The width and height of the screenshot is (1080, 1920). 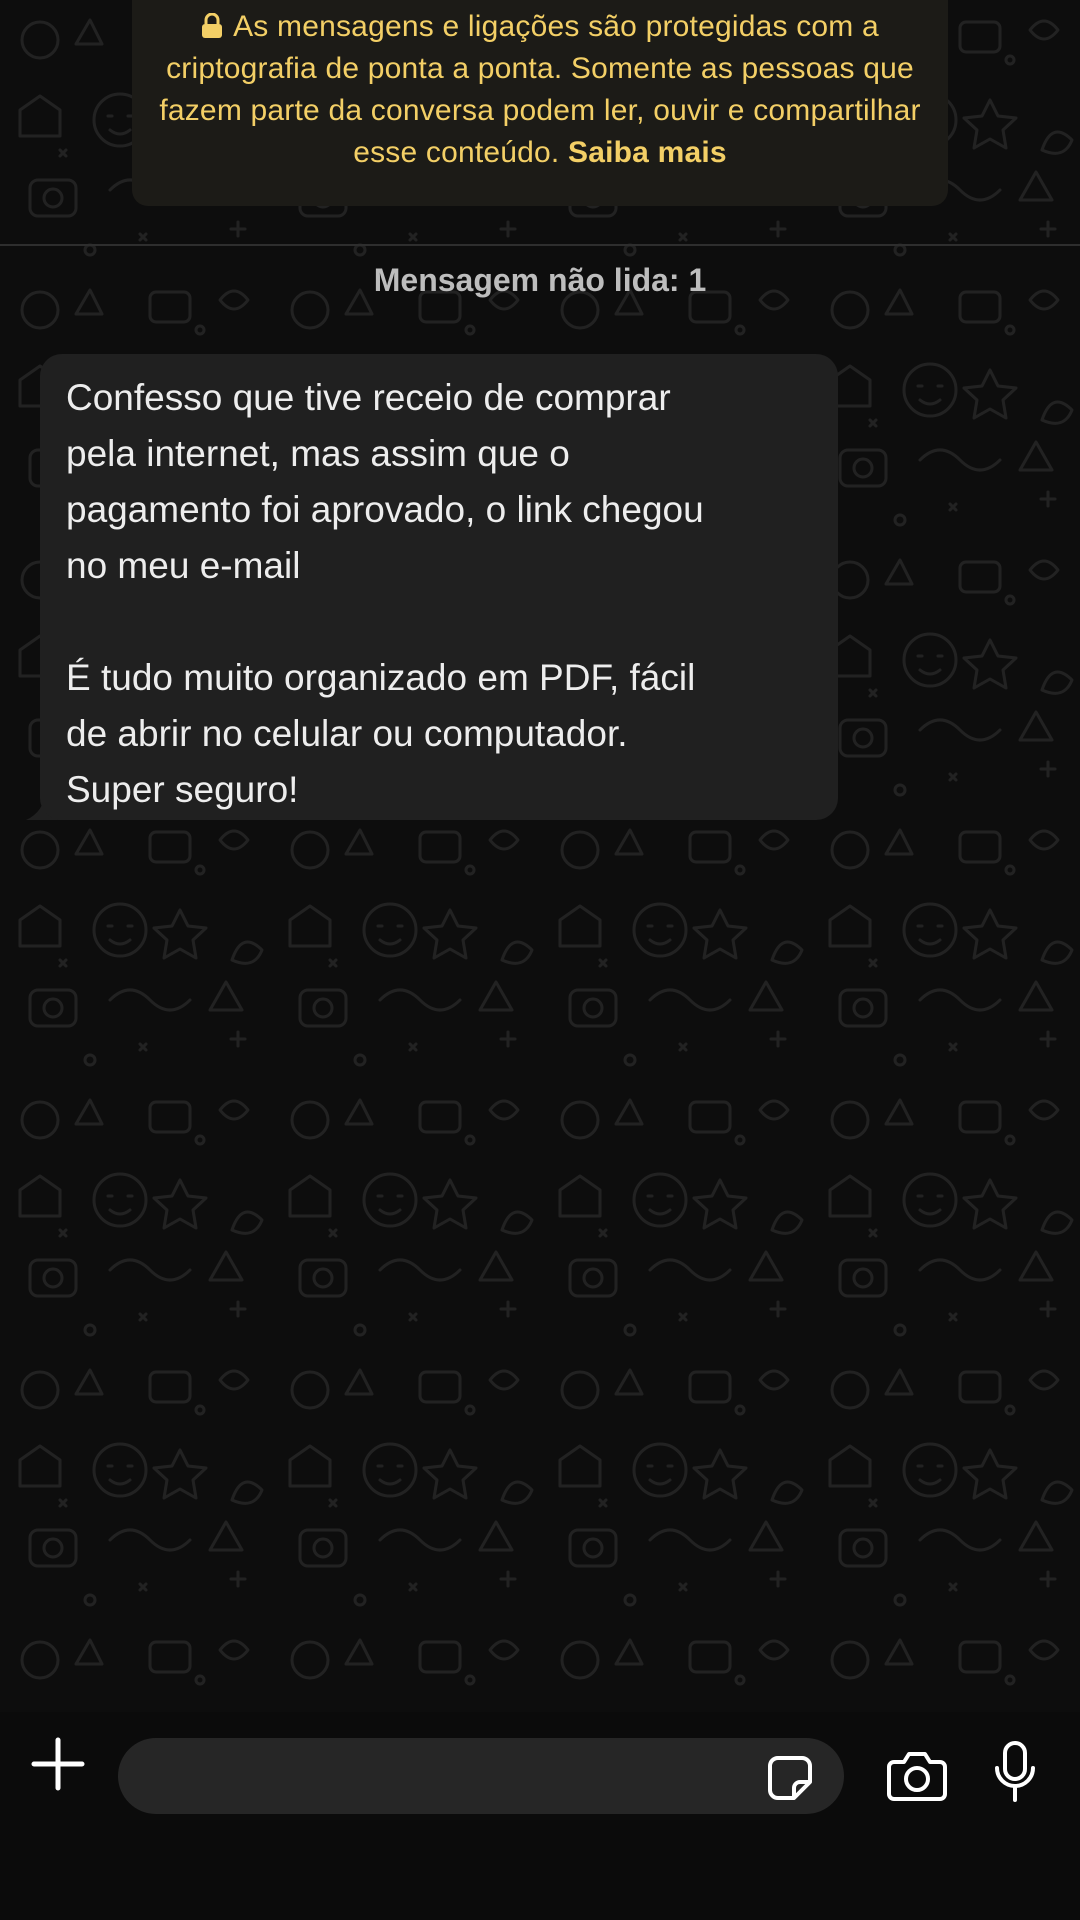 I want to click on message-composer, so click(x=540, y=1816).